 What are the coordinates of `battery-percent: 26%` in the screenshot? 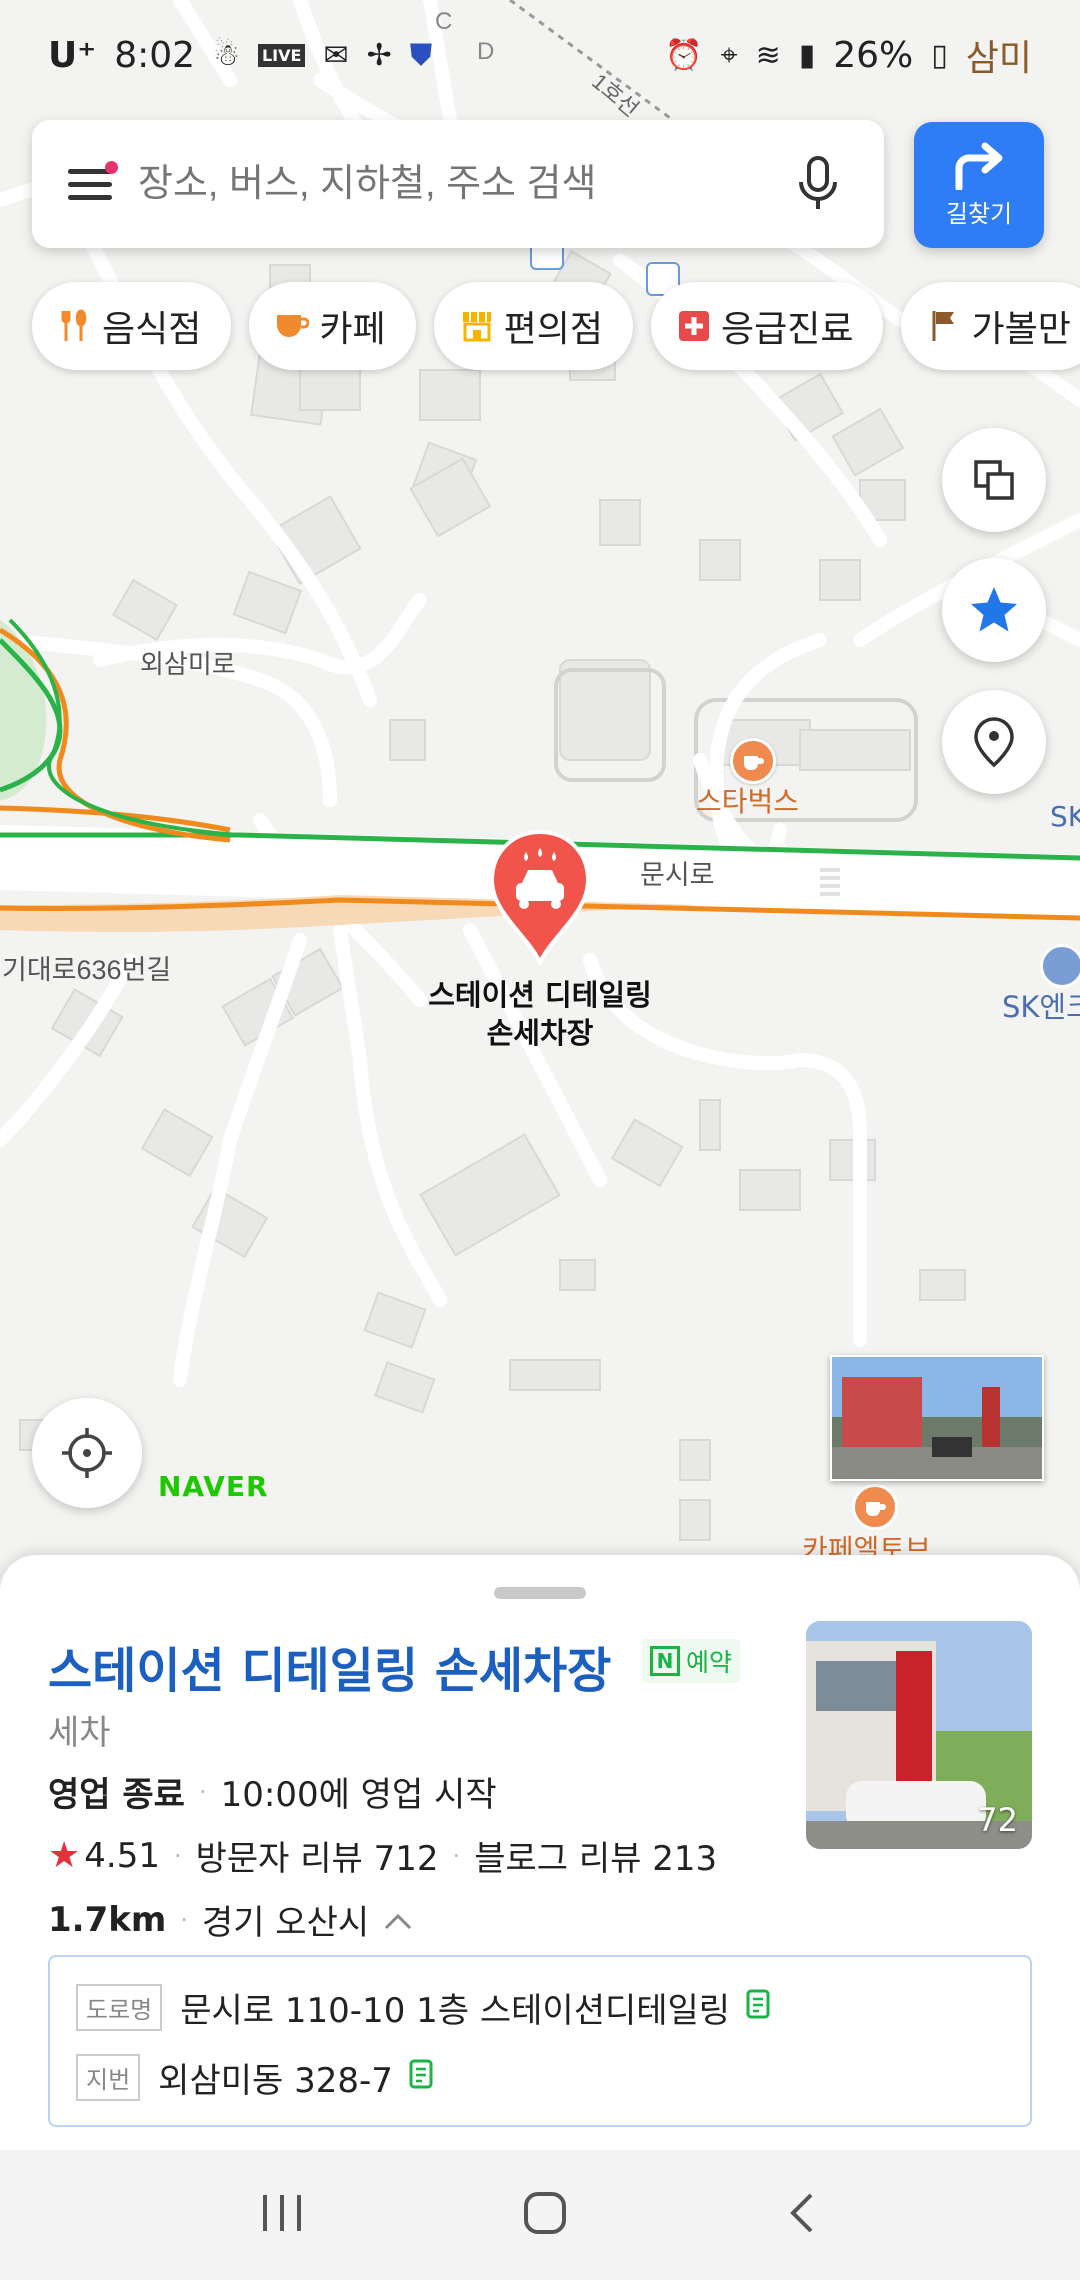 It's located at (873, 55).